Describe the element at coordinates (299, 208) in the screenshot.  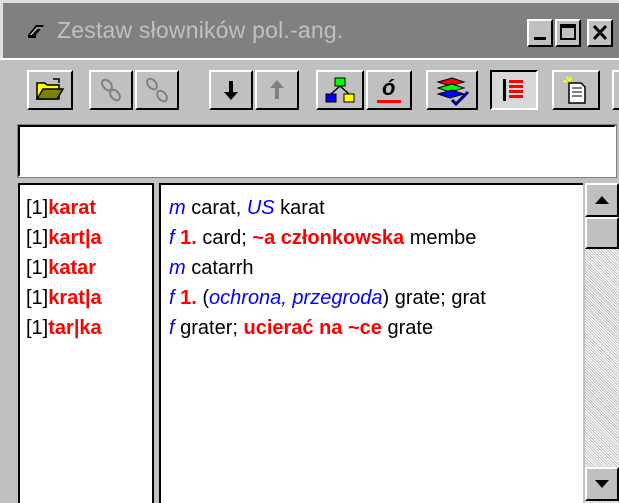
I see `definition-text: karat` at that location.